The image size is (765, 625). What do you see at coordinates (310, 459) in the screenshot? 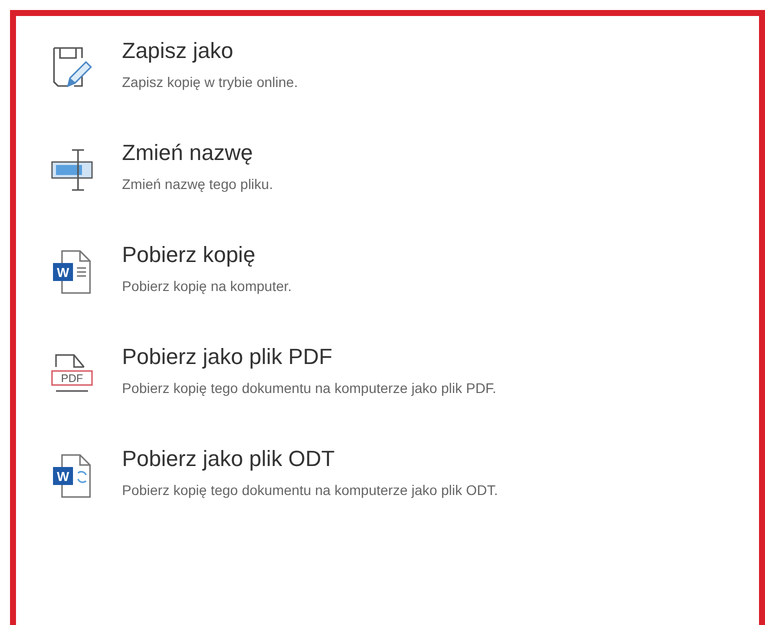
I see `menu-item-title: Pobierz jako plik ODT` at bounding box center [310, 459].